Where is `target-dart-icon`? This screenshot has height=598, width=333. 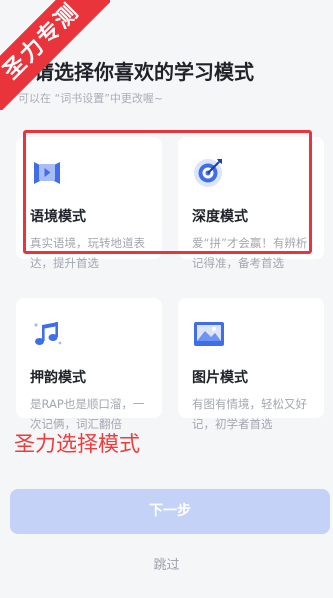 target-dart-icon is located at coordinates (208, 173).